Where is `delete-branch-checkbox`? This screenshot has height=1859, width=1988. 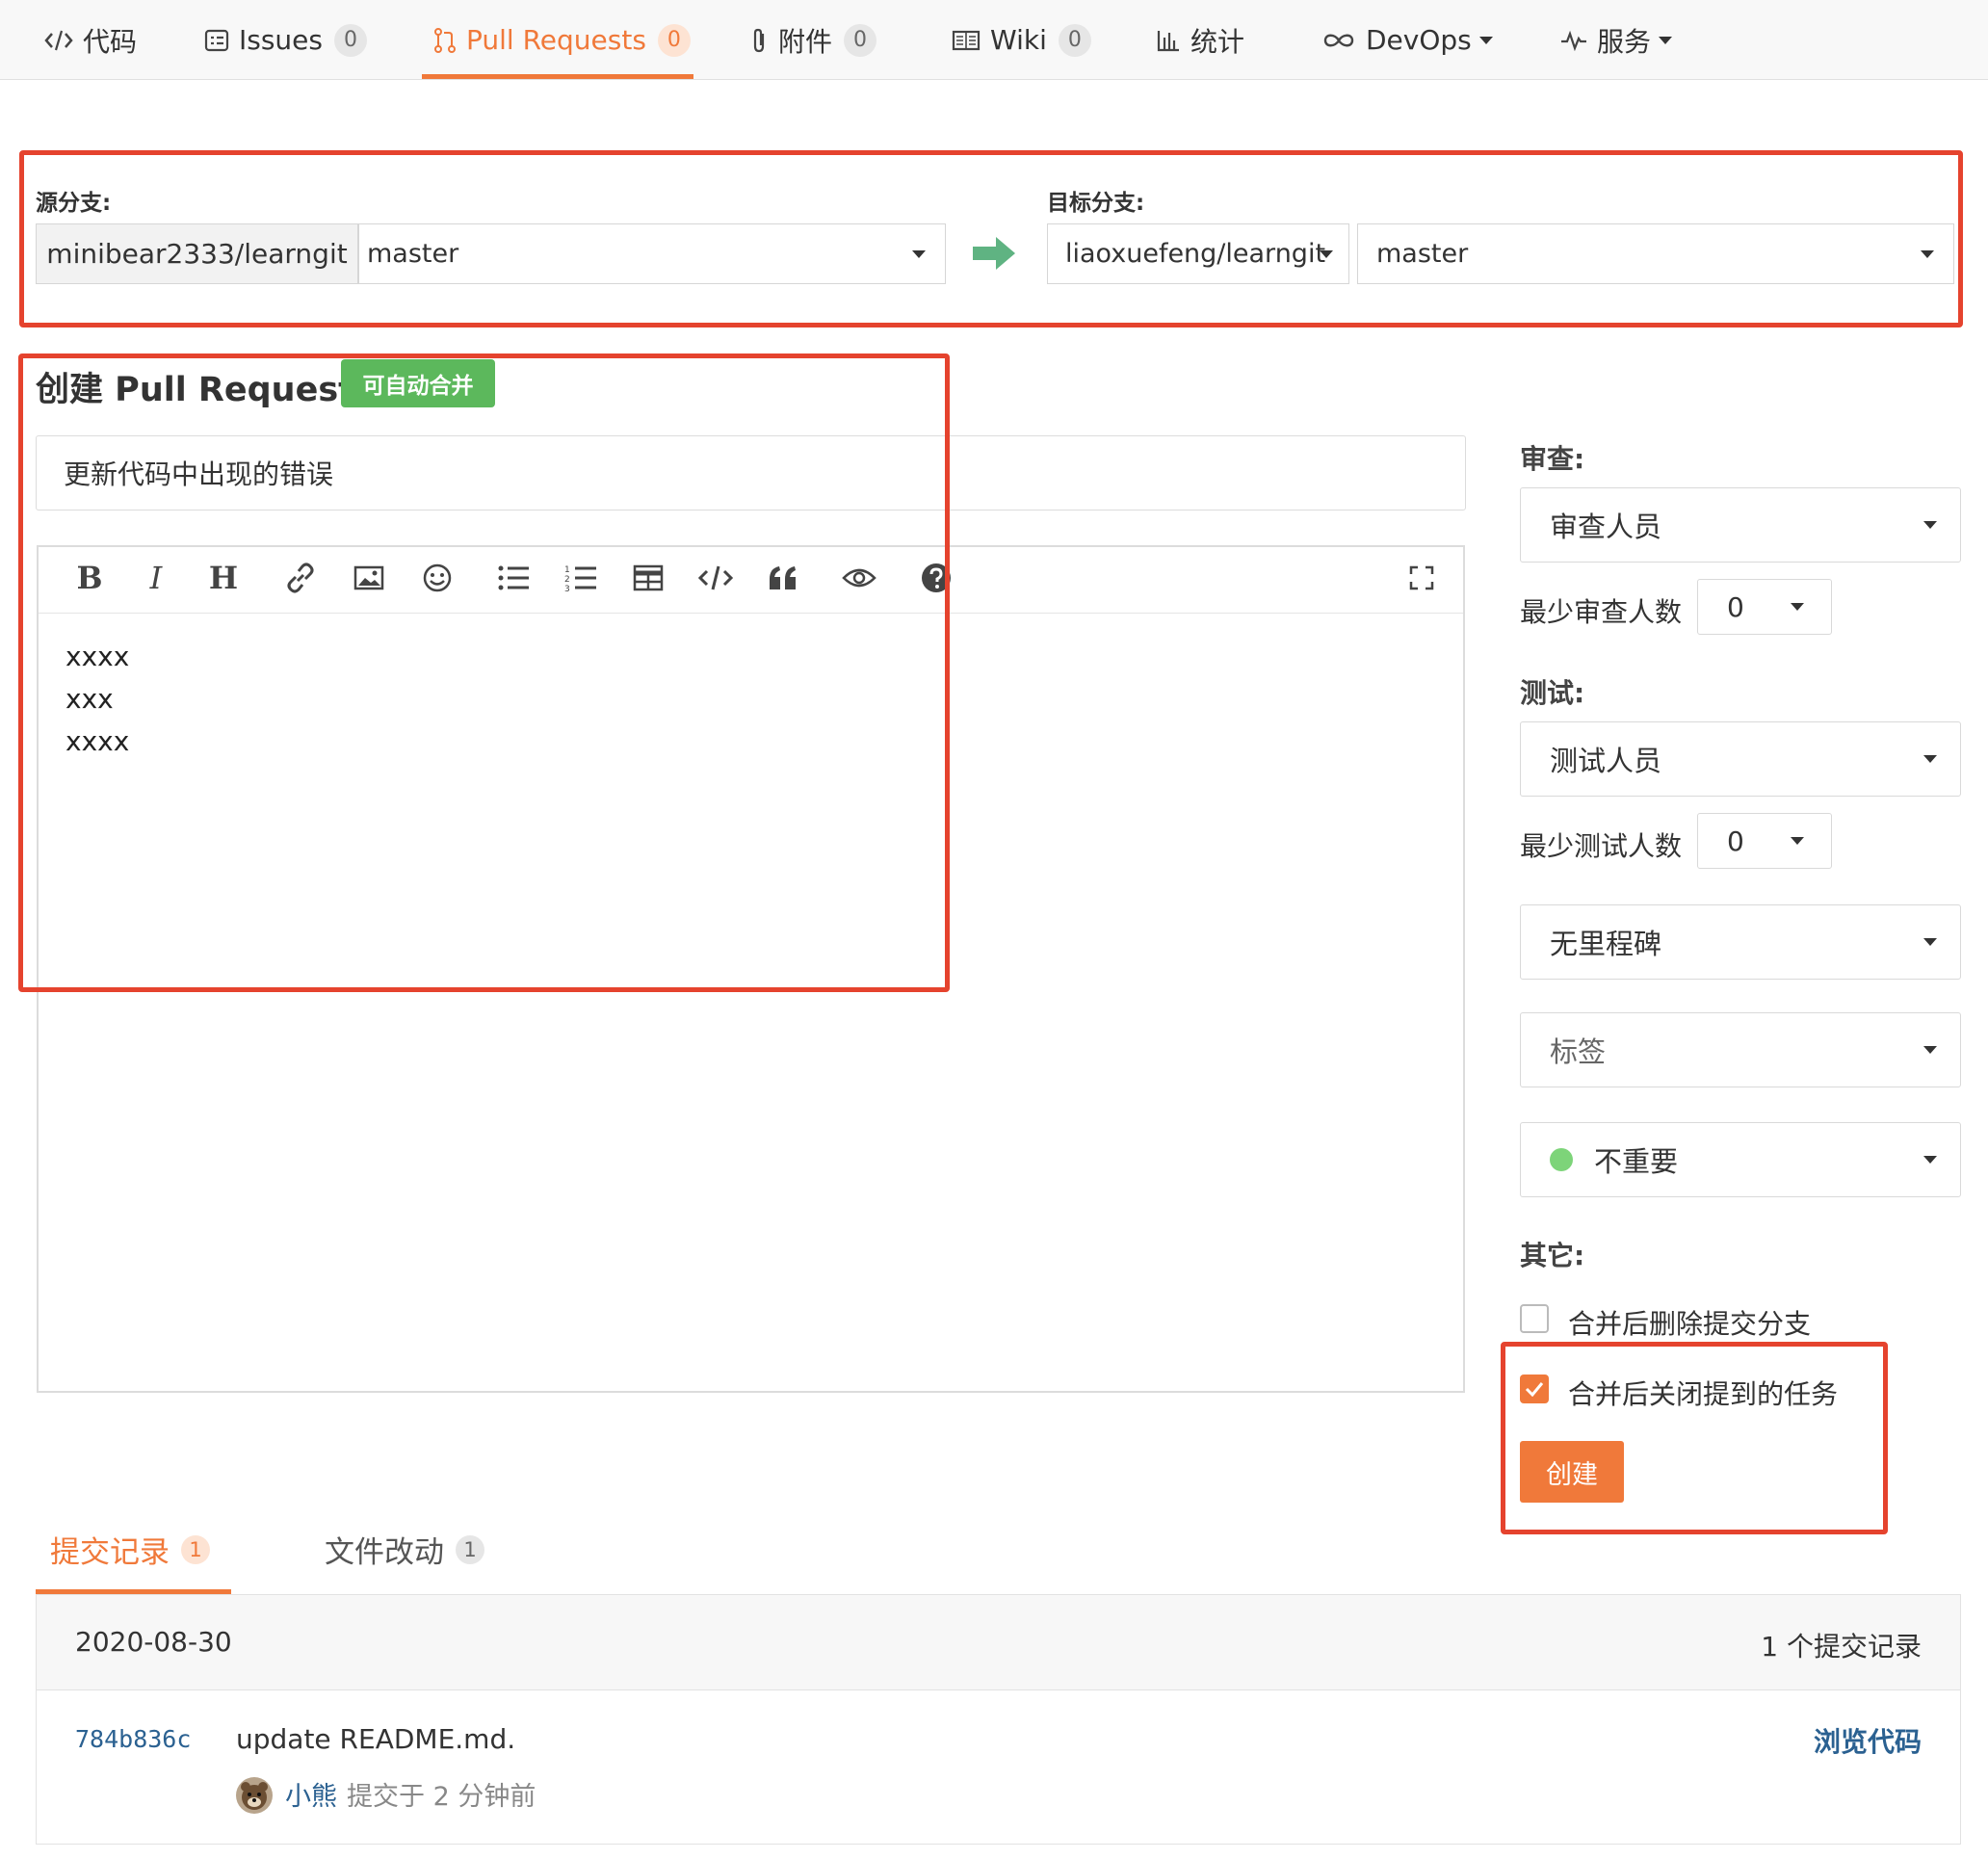 delete-branch-checkbox is located at coordinates (1534, 1318).